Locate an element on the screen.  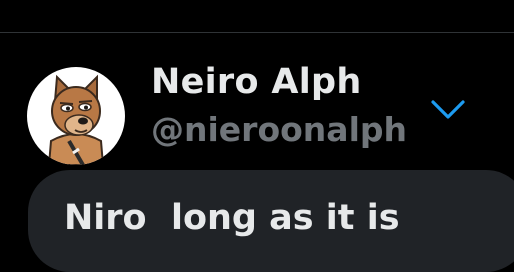
avatar is located at coordinates (76, 116).